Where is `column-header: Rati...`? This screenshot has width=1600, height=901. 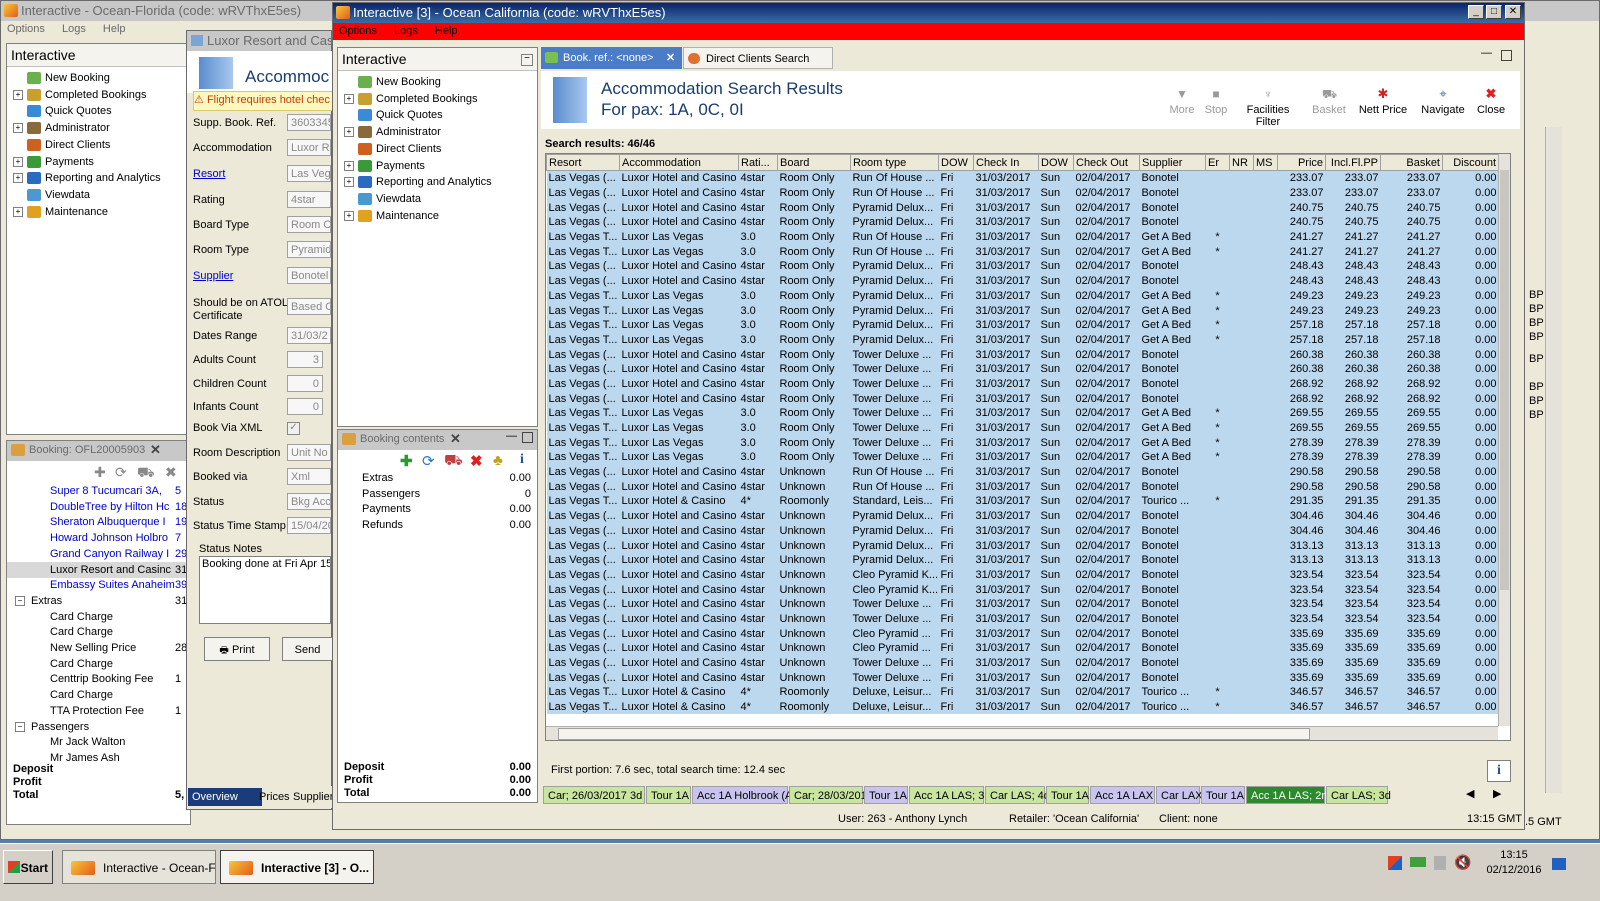
column-header: Rati... is located at coordinates (758, 162).